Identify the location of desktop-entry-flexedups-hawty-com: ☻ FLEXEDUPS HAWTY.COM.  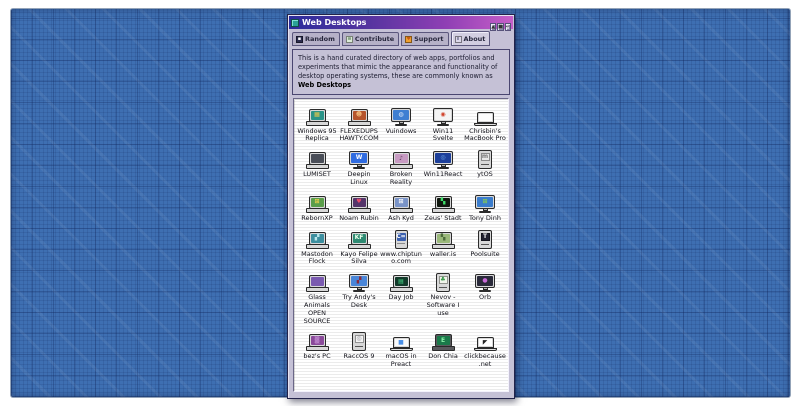
(359, 124).